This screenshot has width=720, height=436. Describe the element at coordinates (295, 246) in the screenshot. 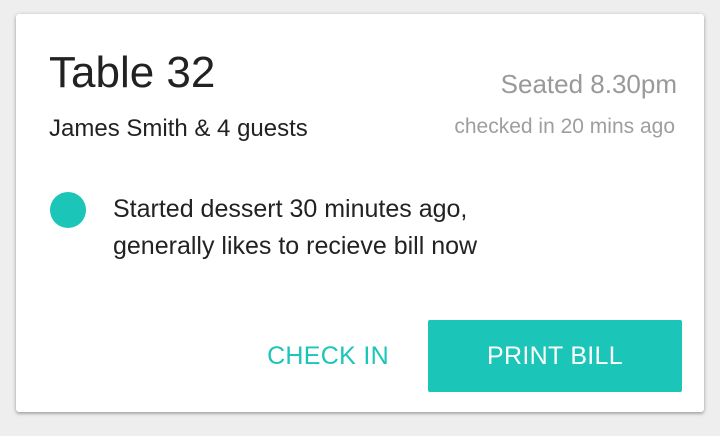

I see `note-line: generally likes to recieve bill now` at that location.